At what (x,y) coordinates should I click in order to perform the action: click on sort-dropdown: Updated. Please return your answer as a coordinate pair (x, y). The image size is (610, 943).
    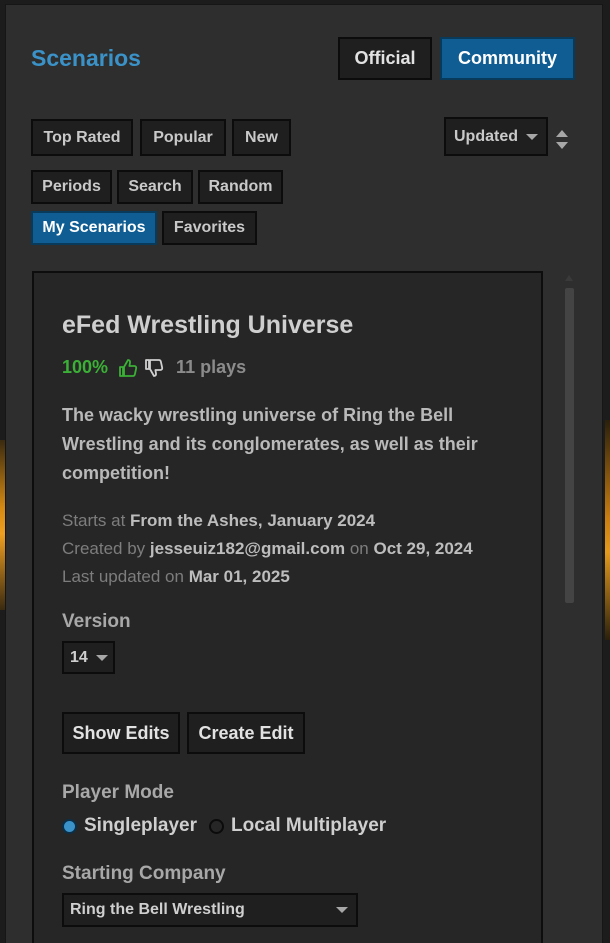
    Looking at the image, I should click on (496, 136).